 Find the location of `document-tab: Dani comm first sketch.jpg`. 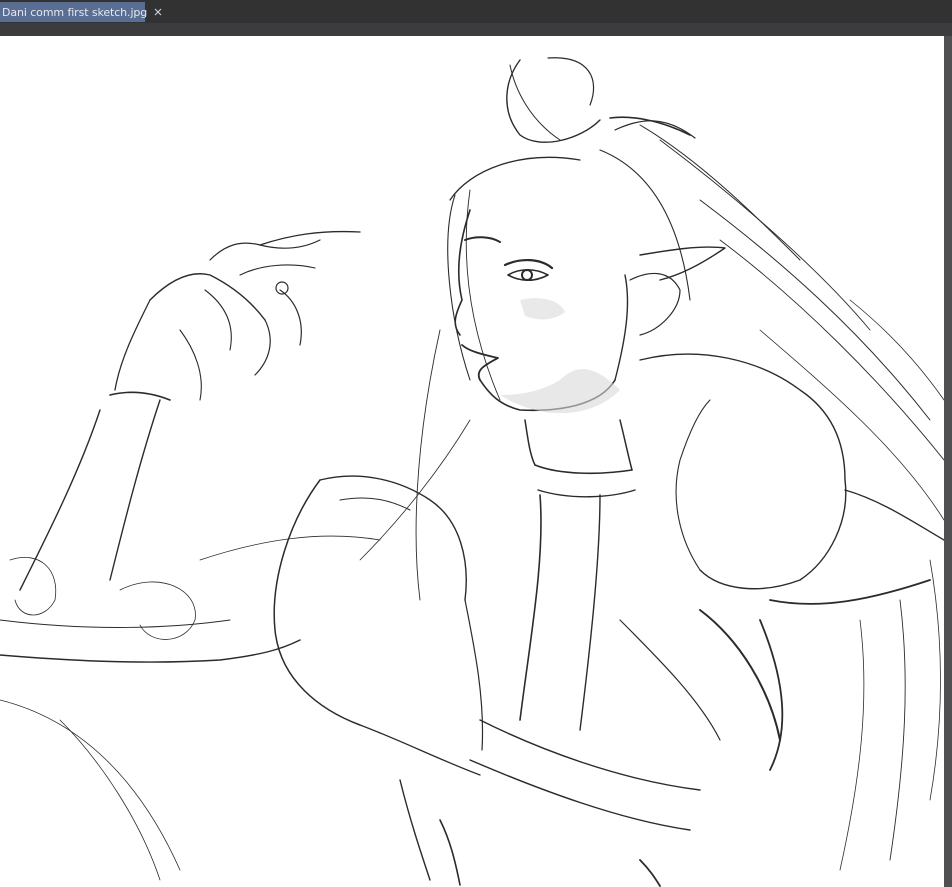

document-tab: Dani comm first sketch.jpg is located at coordinates (81, 12).